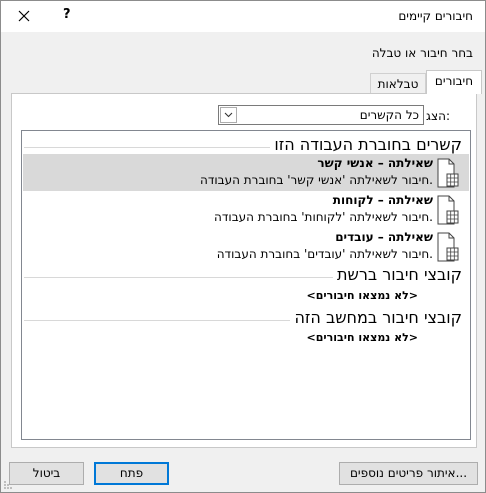 This screenshot has height=493, width=486. Describe the element at coordinates (324, 254) in the screenshot. I see `item-description: חיבור לשאילתה 'עובדים' בחוברת העבודה.` at that location.